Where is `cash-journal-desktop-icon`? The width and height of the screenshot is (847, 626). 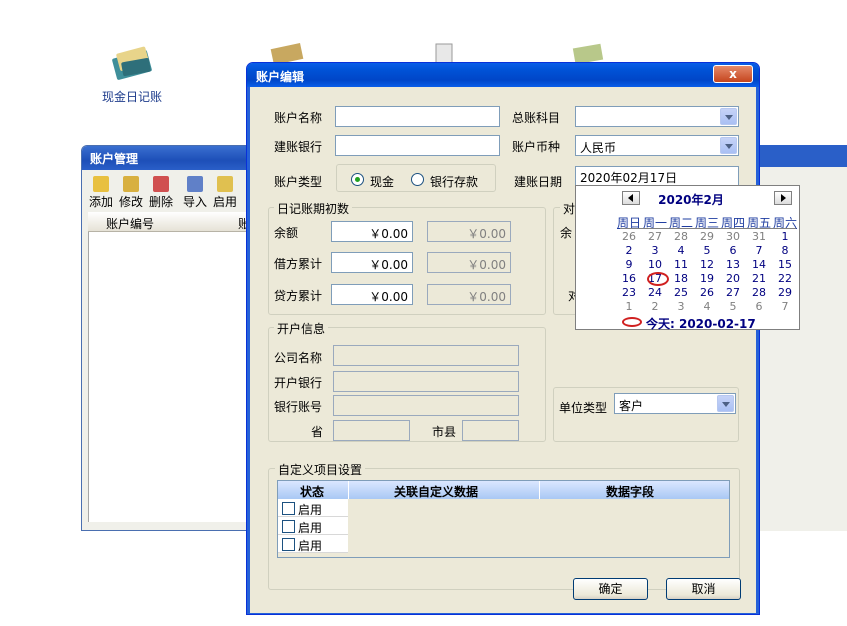 cash-journal-desktop-icon is located at coordinates (133, 61).